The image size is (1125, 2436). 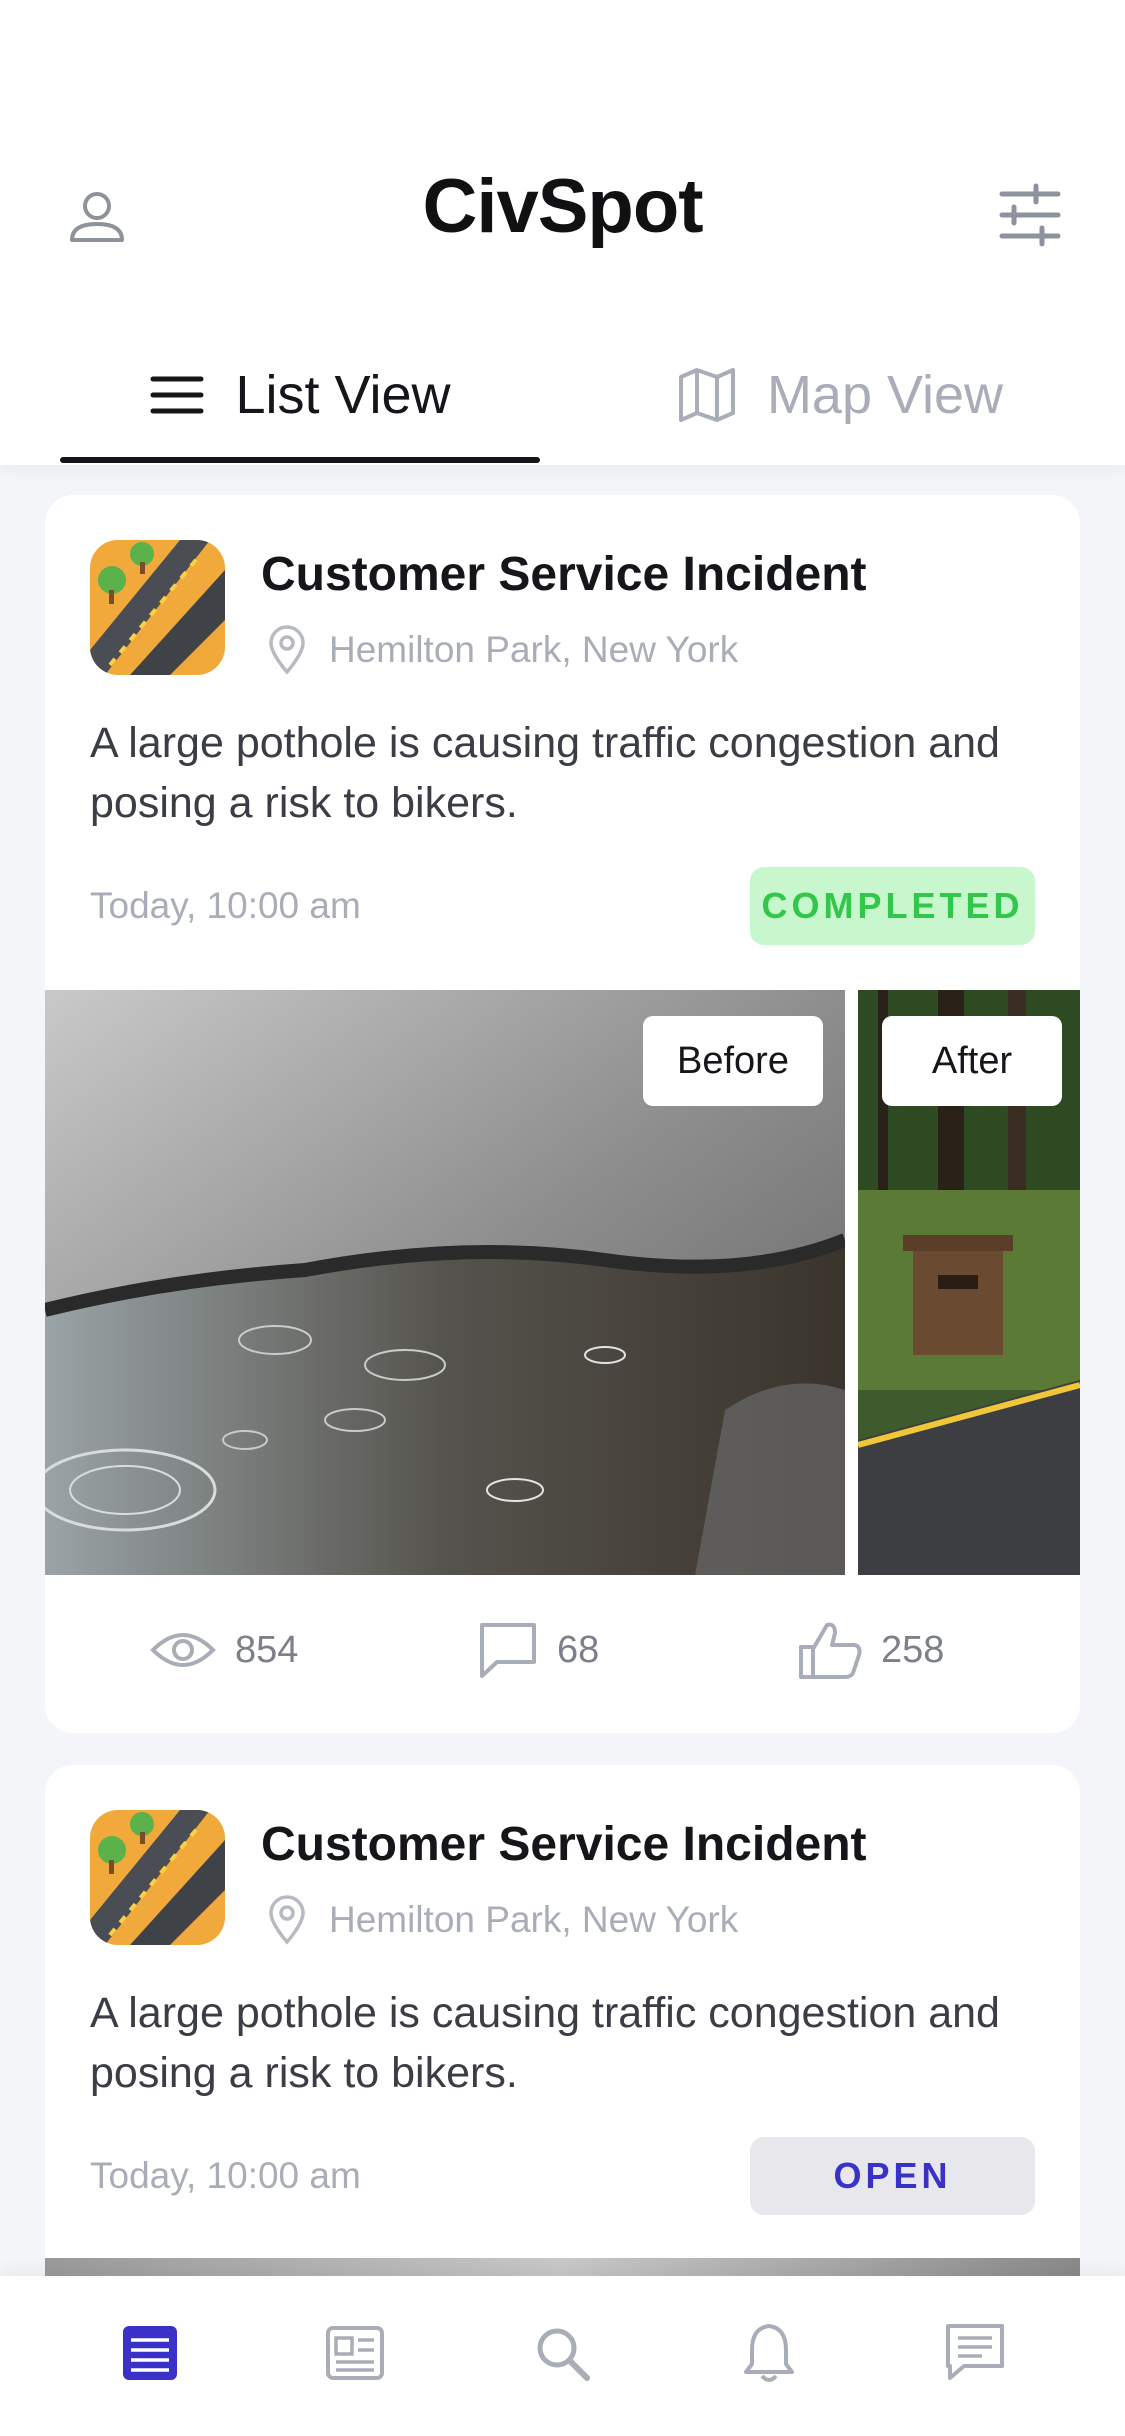 I want to click on after-label: After, so click(x=972, y=1061).